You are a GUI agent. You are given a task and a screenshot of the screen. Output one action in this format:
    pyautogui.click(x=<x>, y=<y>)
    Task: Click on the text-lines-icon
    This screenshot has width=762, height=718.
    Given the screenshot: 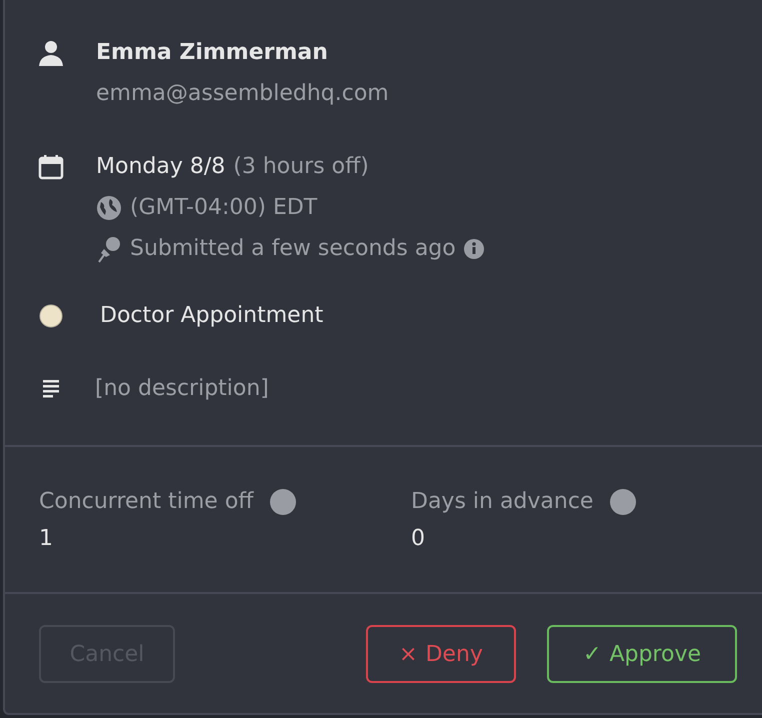 What is the action you would take?
    pyautogui.click(x=51, y=388)
    